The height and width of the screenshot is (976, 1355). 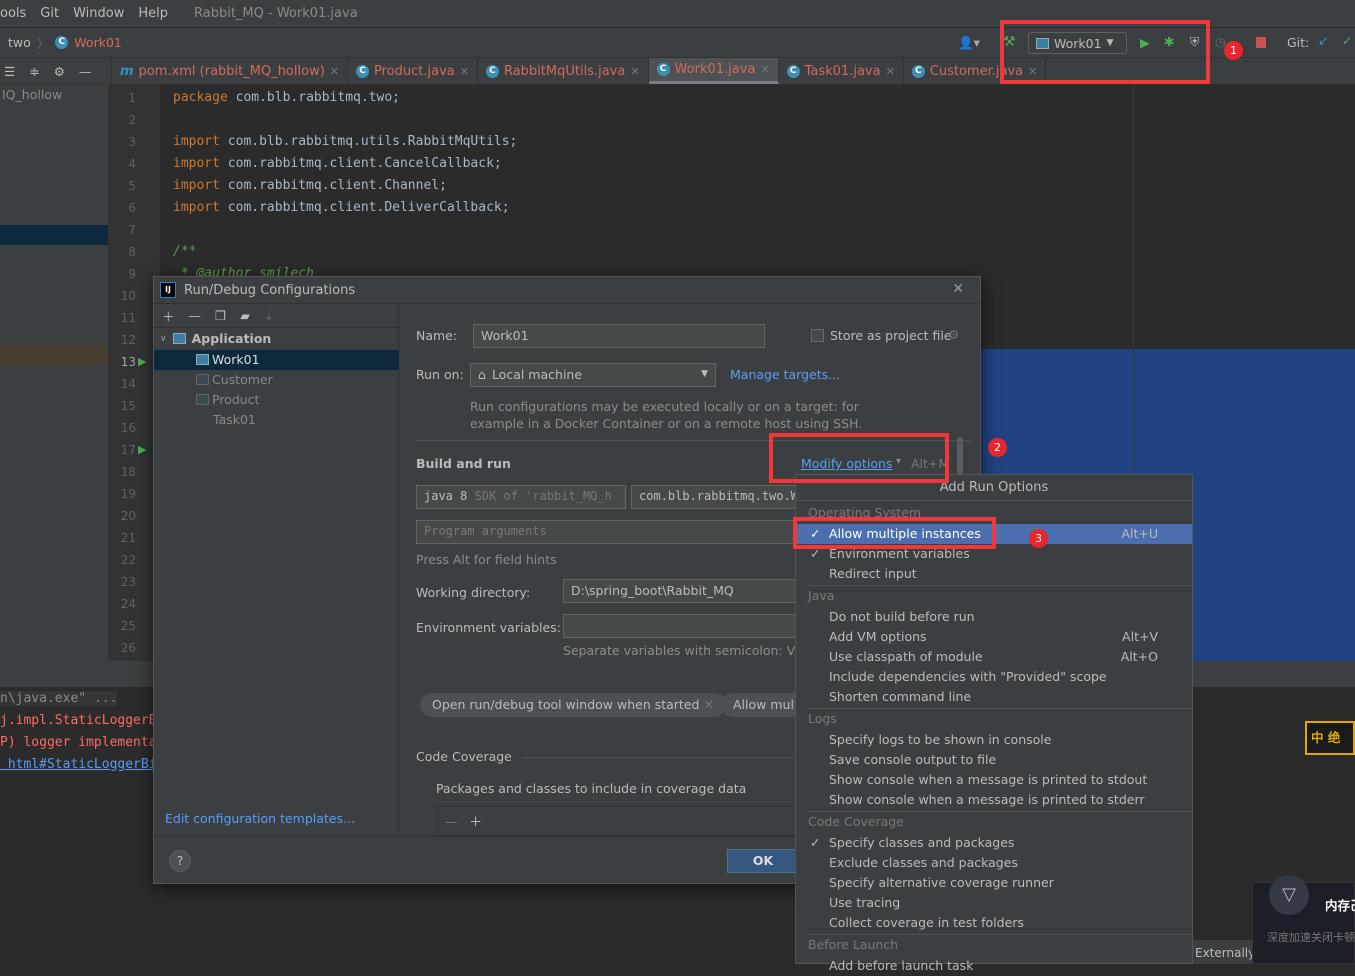 What do you see at coordinates (242, 379) in the screenshot?
I see `tree-item-label: Customer` at bounding box center [242, 379].